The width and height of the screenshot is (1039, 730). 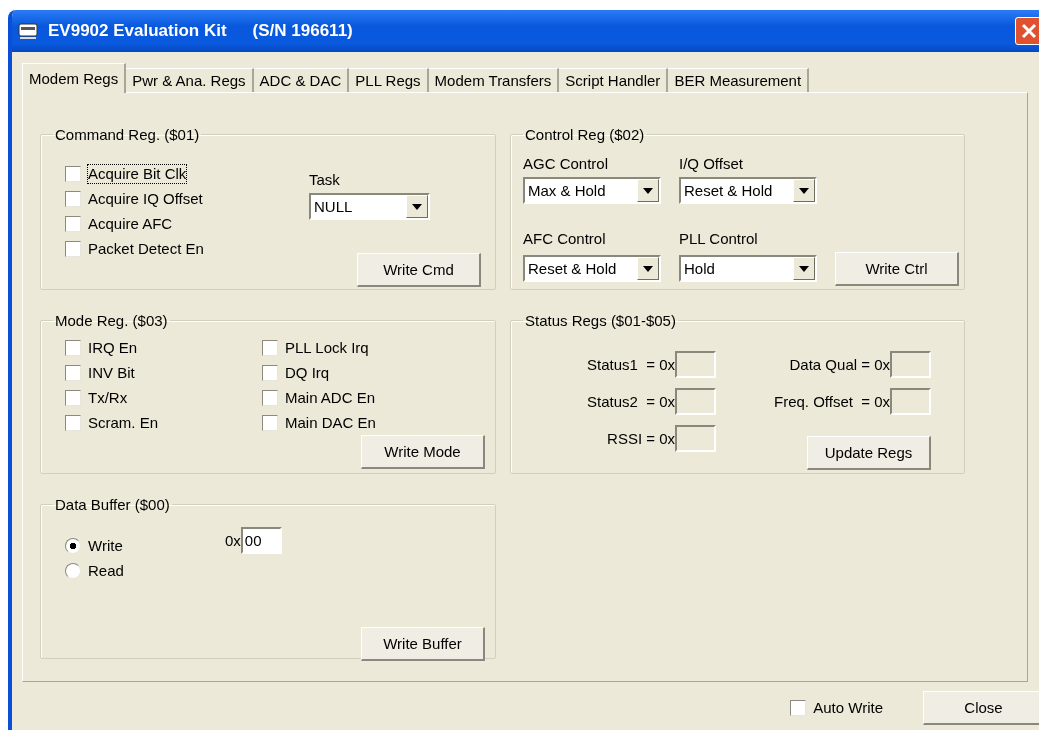 What do you see at coordinates (630, 364) in the screenshot?
I see `field-label: Status1 = 0x` at bounding box center [630, 364].